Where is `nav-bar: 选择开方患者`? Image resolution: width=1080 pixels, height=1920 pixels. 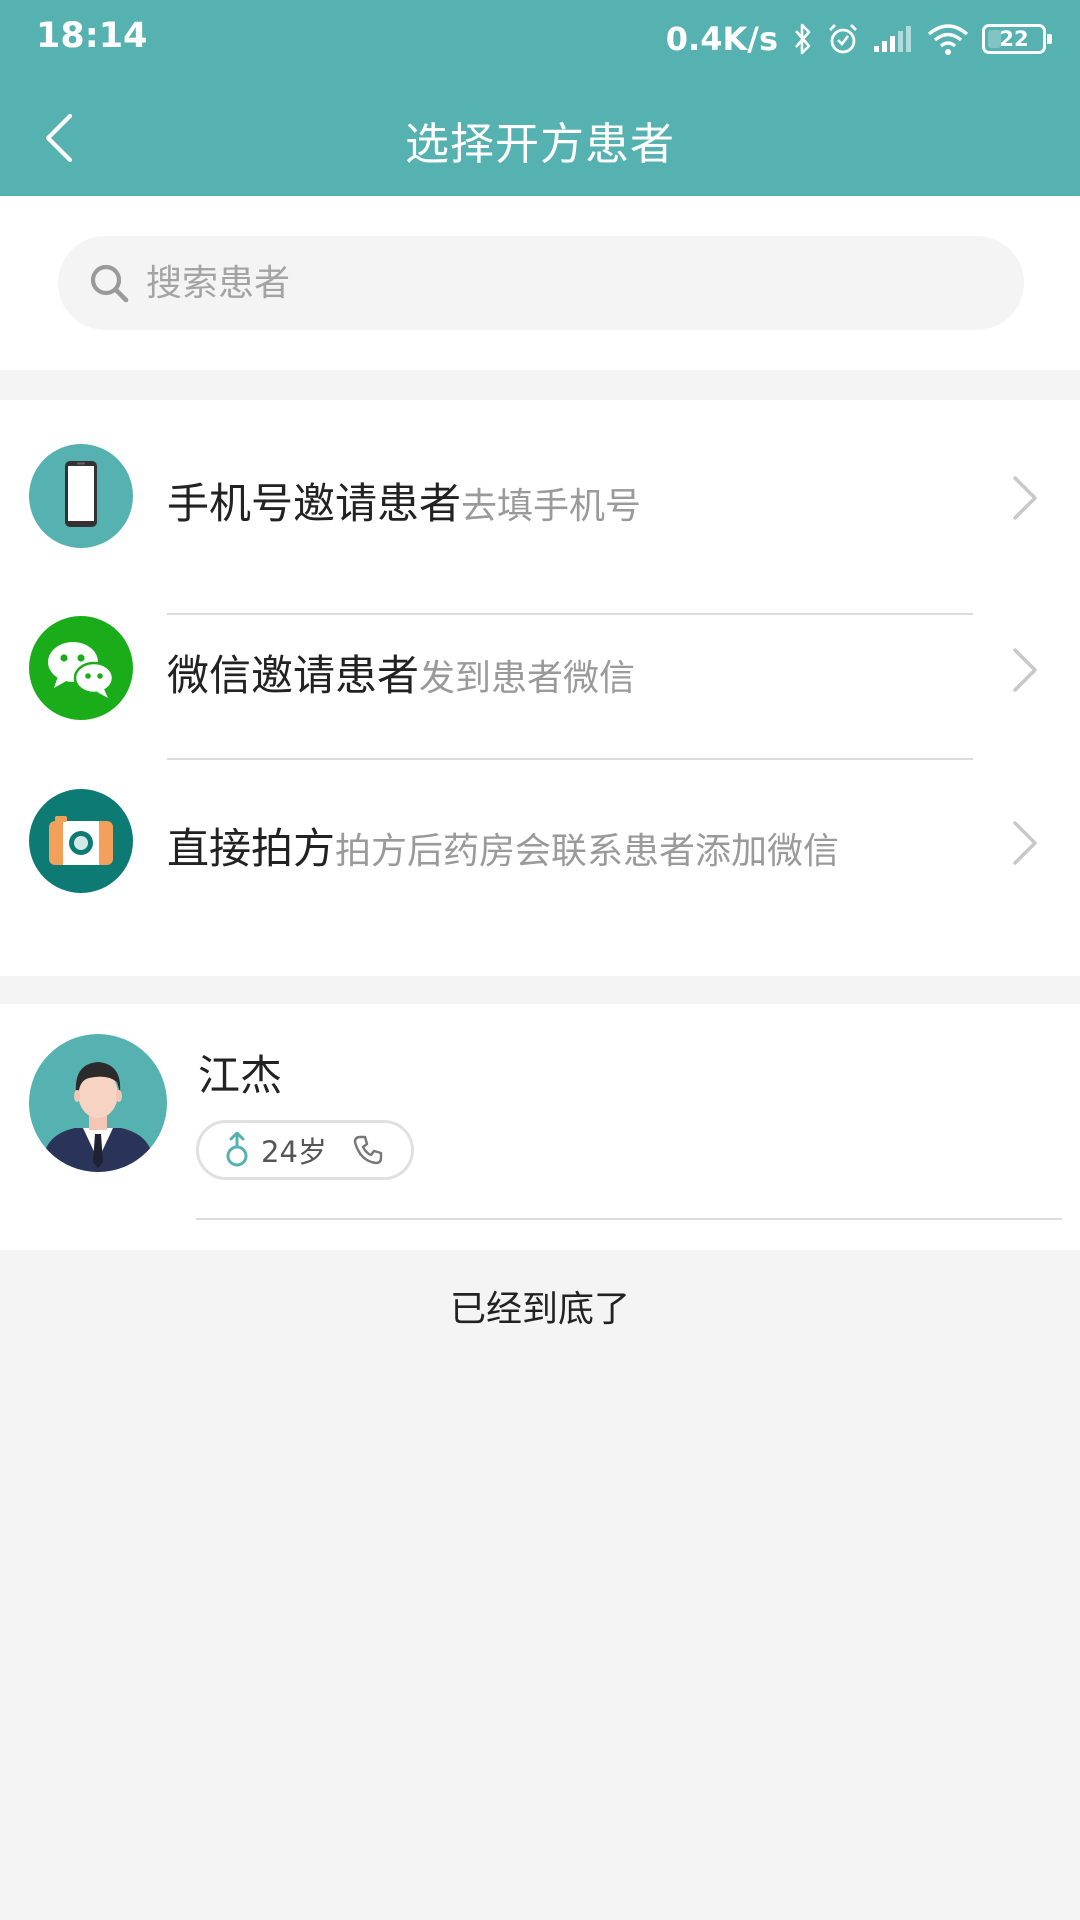
nav-bar: 选择开方患者 is located at coordinates (540, 138).